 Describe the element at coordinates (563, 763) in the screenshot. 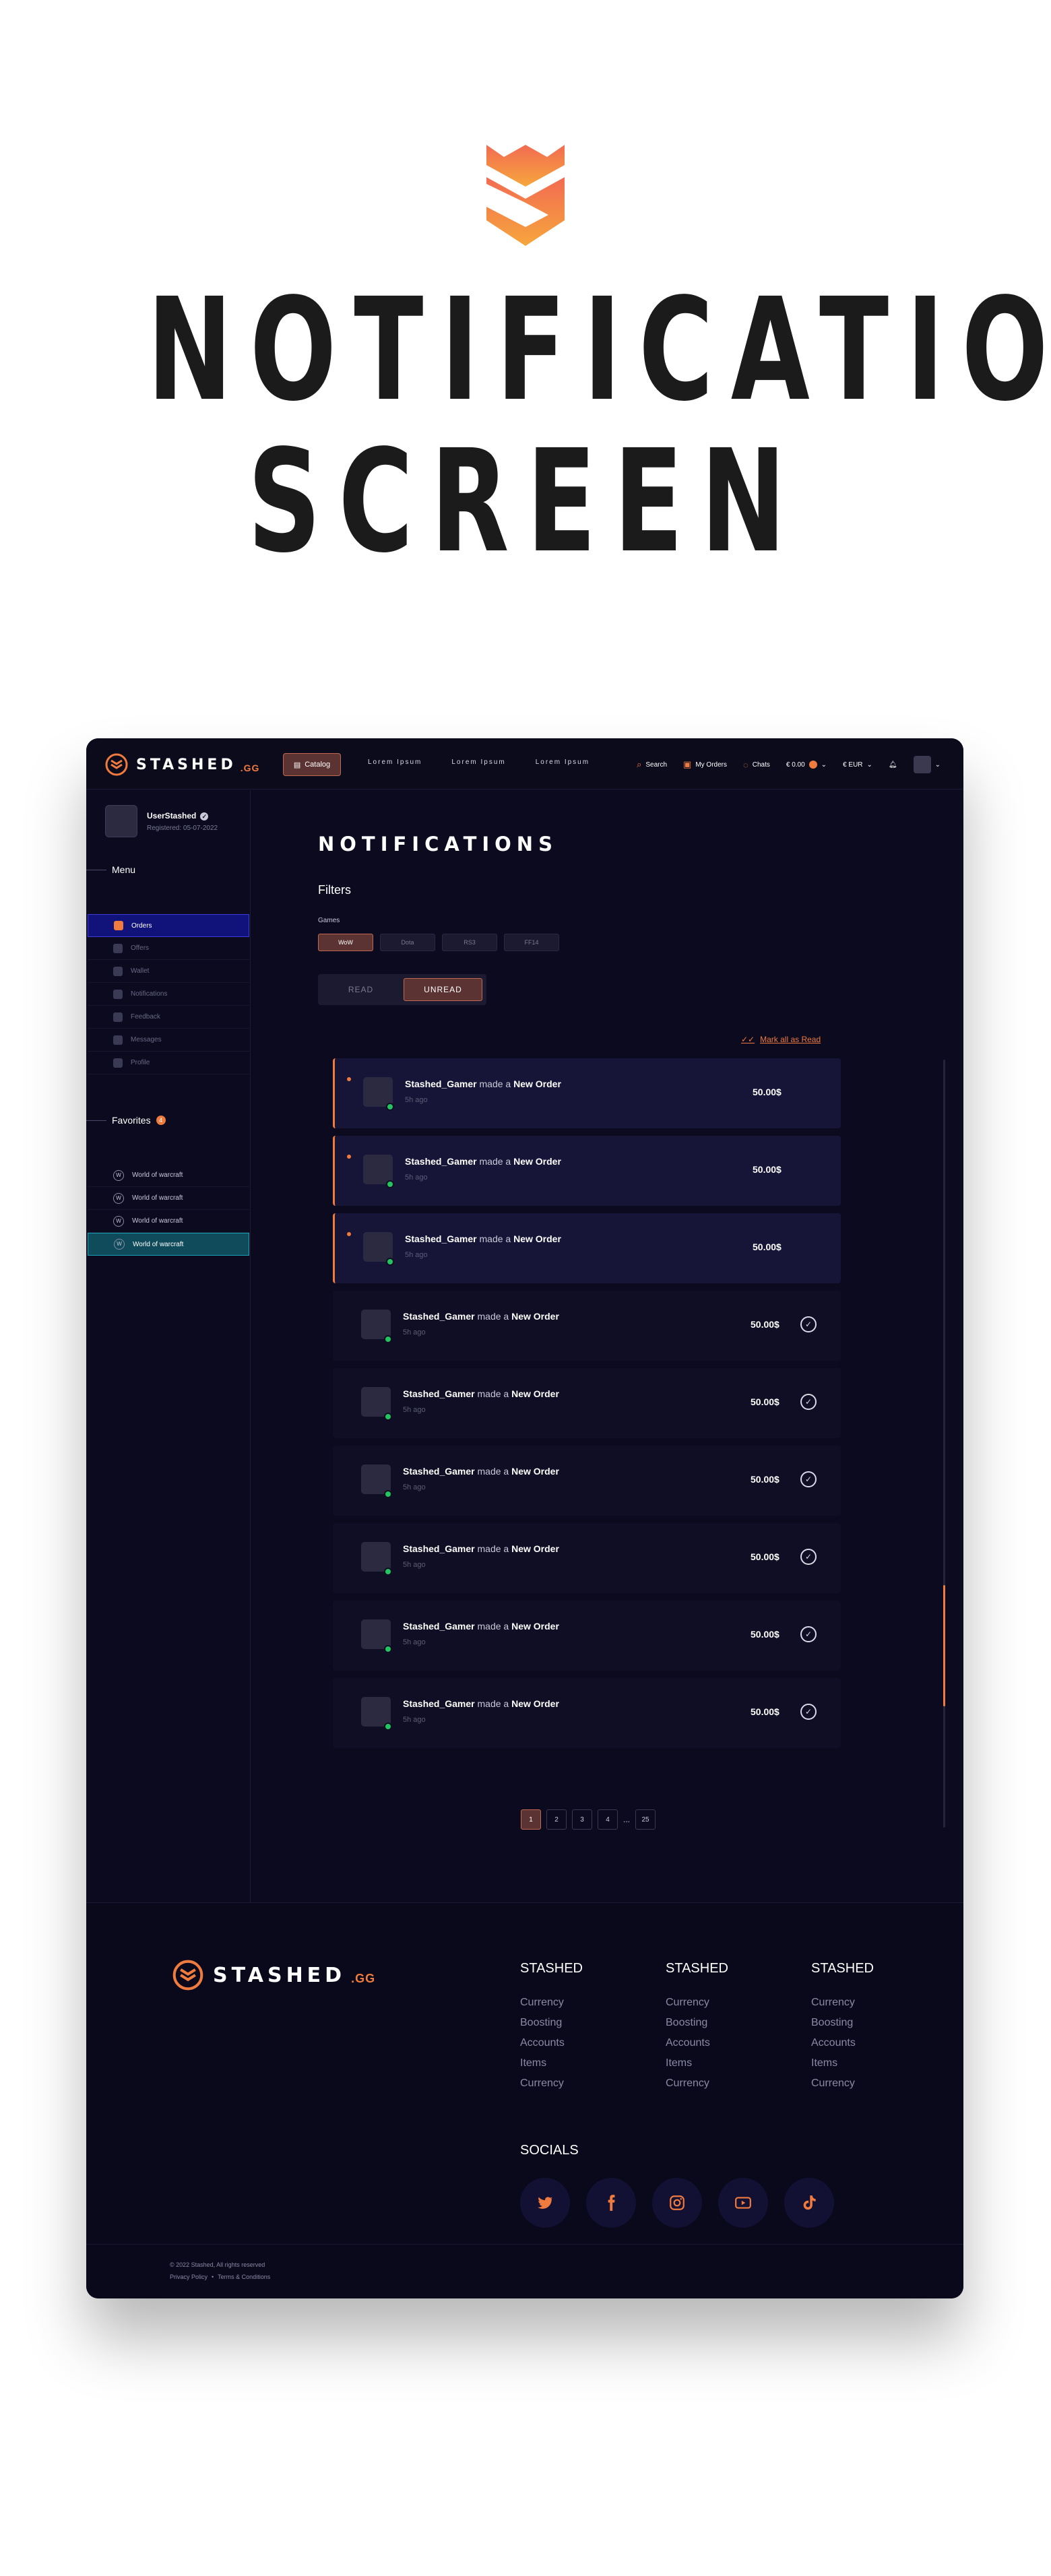

I see `nav-link-3: Lorem Ipsum` at that location.